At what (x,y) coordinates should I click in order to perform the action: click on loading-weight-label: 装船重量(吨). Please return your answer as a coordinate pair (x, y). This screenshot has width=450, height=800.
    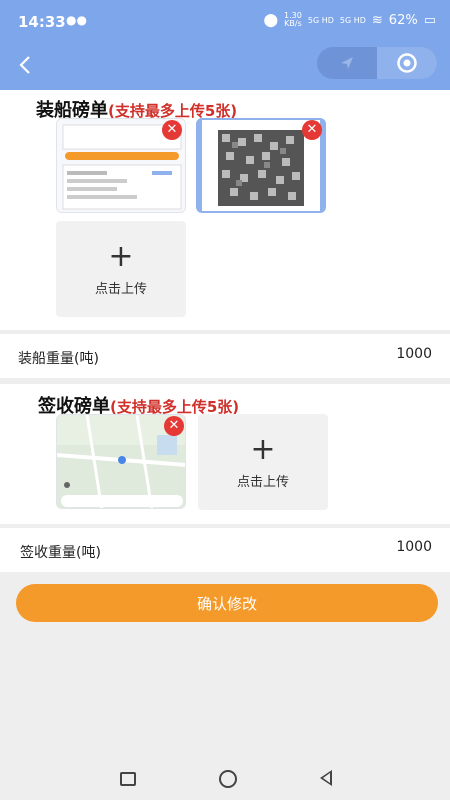
    Looking at the image, I should click on (58, 359).